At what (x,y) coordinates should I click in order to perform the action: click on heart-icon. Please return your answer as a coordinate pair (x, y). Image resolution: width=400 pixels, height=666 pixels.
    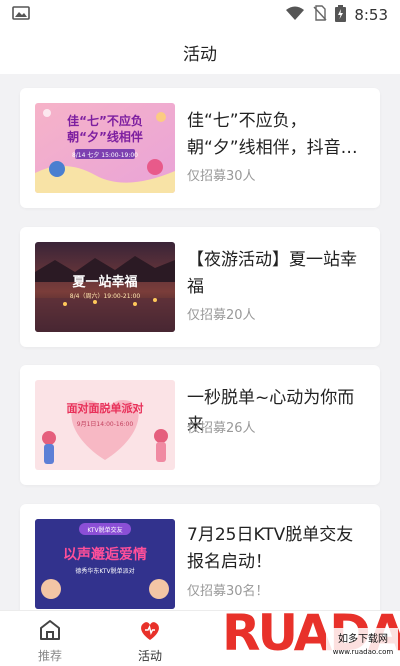
    Looking at the image, I should click on (150, 630).